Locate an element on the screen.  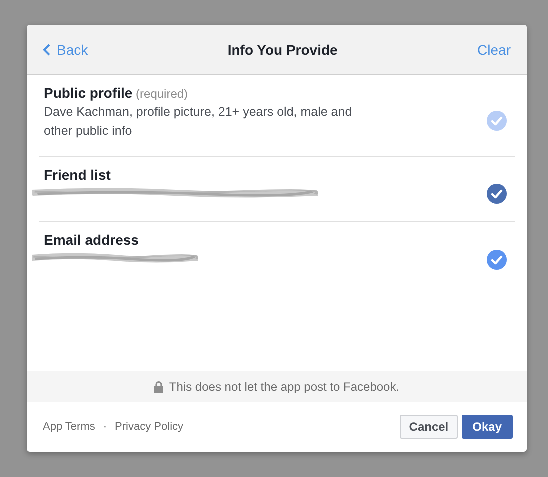
clear-button: Clear is located at coordinates (494, 50).